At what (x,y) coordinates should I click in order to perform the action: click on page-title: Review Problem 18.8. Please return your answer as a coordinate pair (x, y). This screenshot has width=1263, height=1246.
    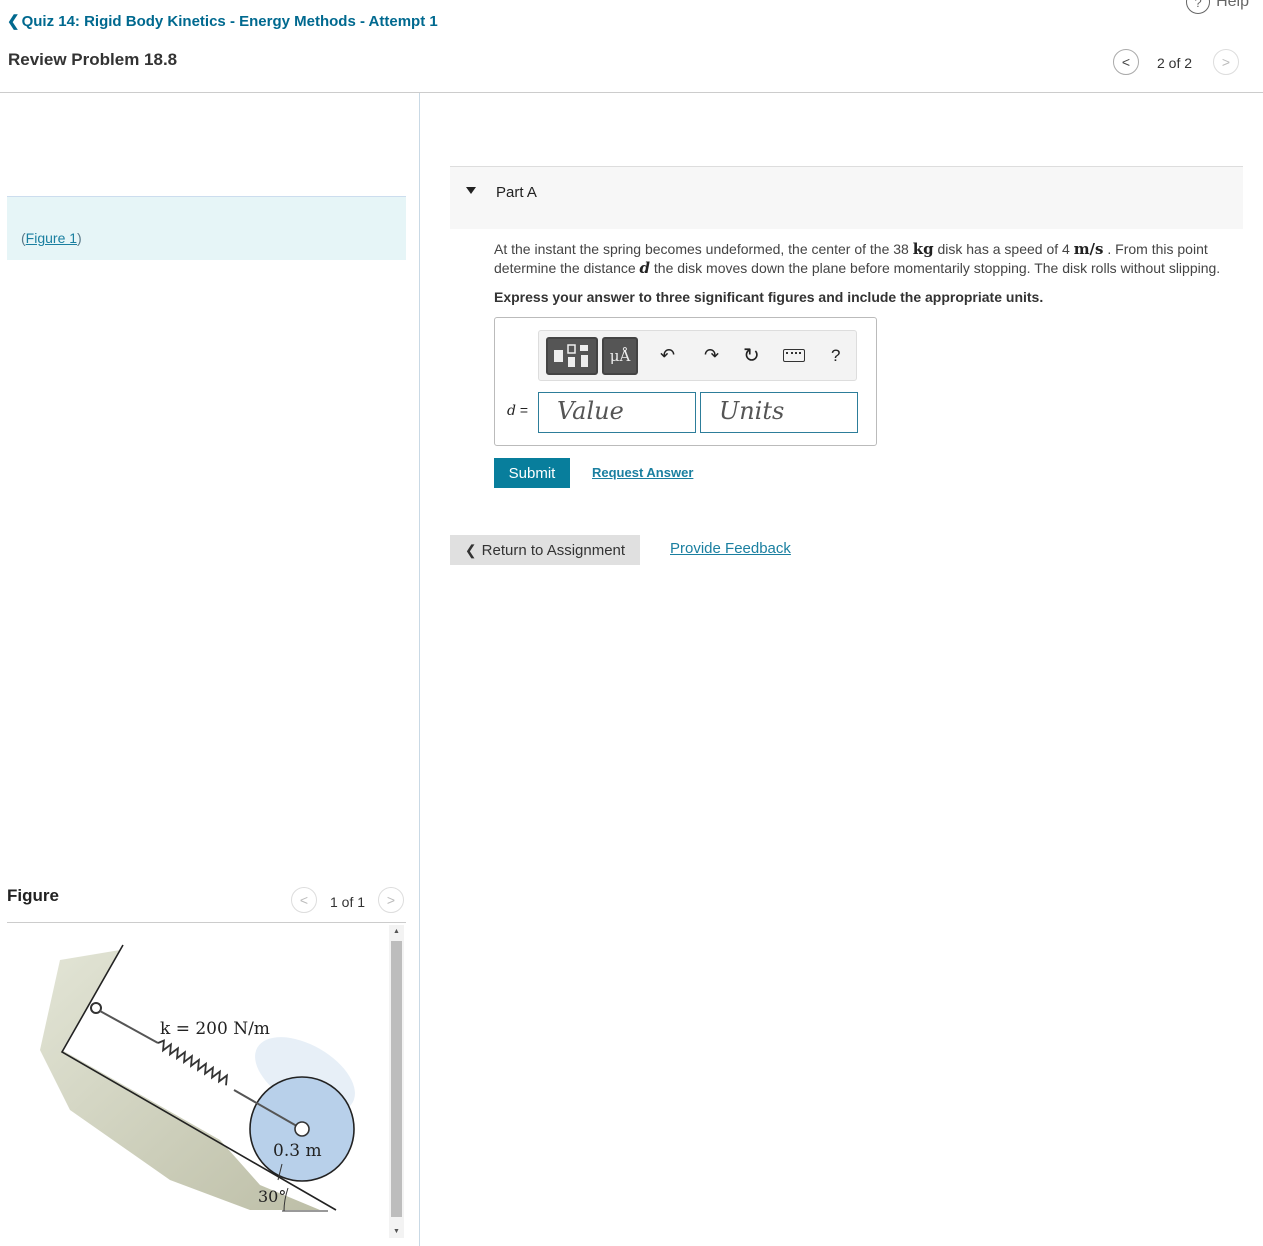
    Looking at the image, I should click on (93, 59).